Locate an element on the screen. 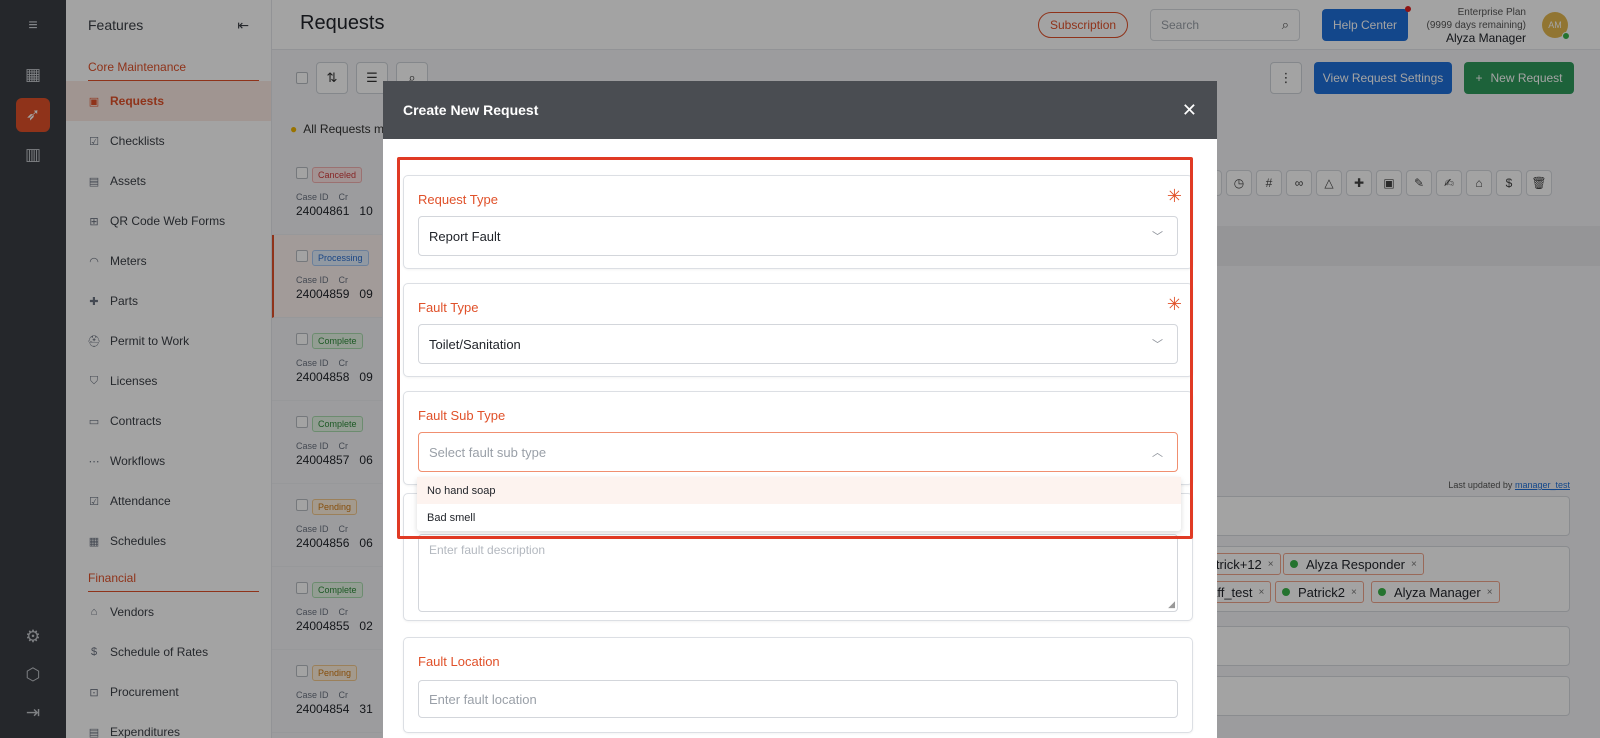  modal-header: Create New Request ✕ is located at coordinates (800, 110).